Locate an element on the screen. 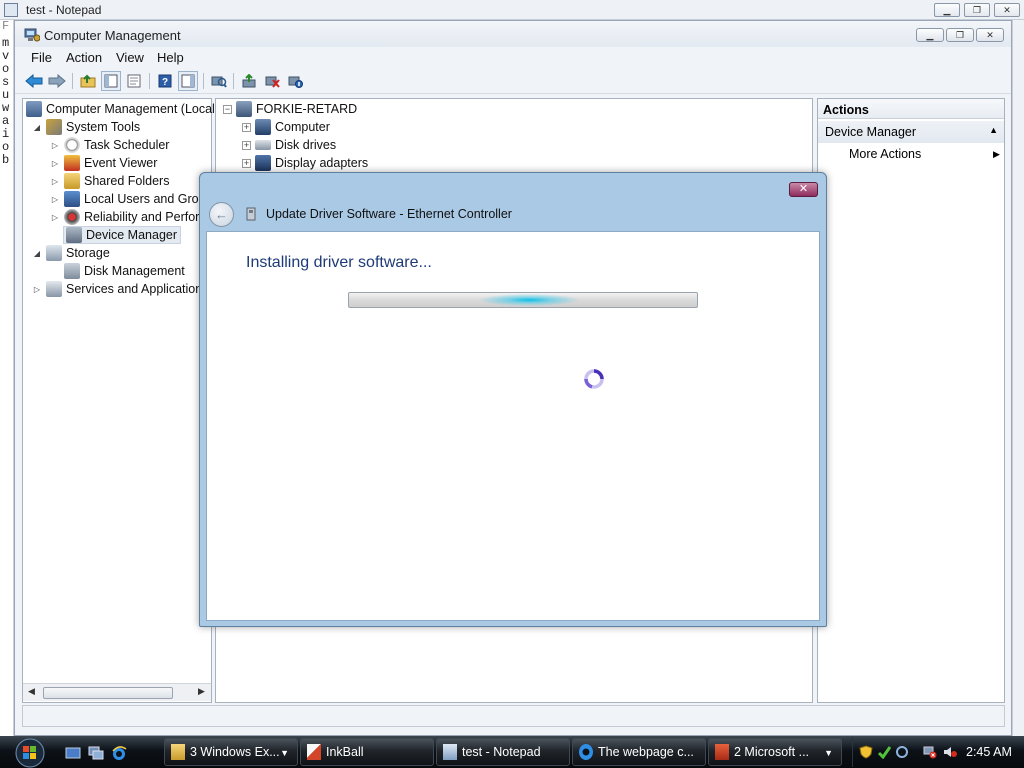  menu-view: View is located at coordinates (130, 57).